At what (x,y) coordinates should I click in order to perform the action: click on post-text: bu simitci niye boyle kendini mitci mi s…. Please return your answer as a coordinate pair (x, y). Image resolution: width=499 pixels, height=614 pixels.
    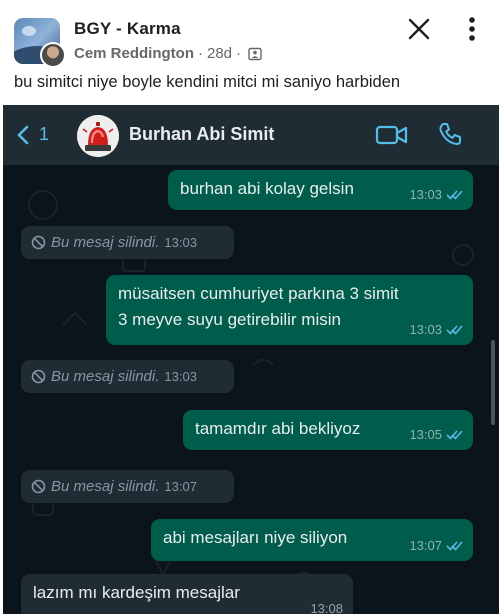
    Looking at the image, I should click on (207, 82).